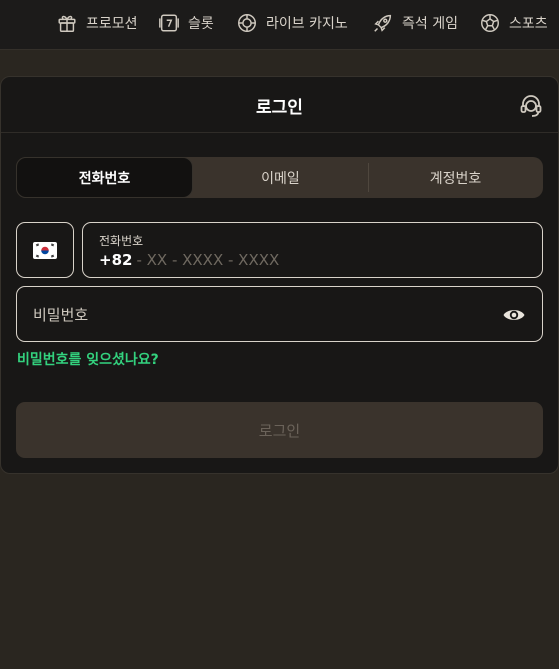  I want to click on tab-email: 이메일, so click(280, 177).